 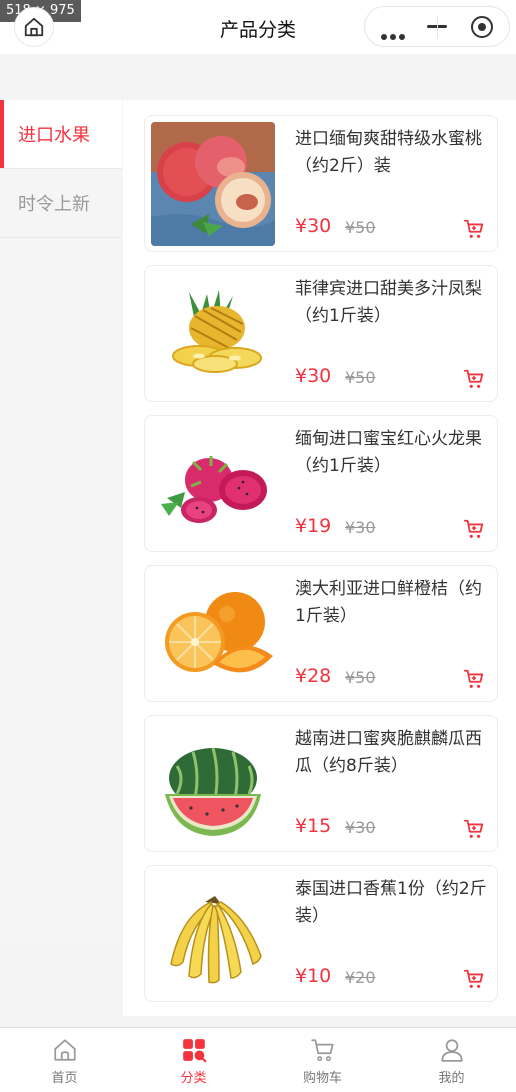 I want to click on dragon-fruit-image, so click(x=213, y=484).